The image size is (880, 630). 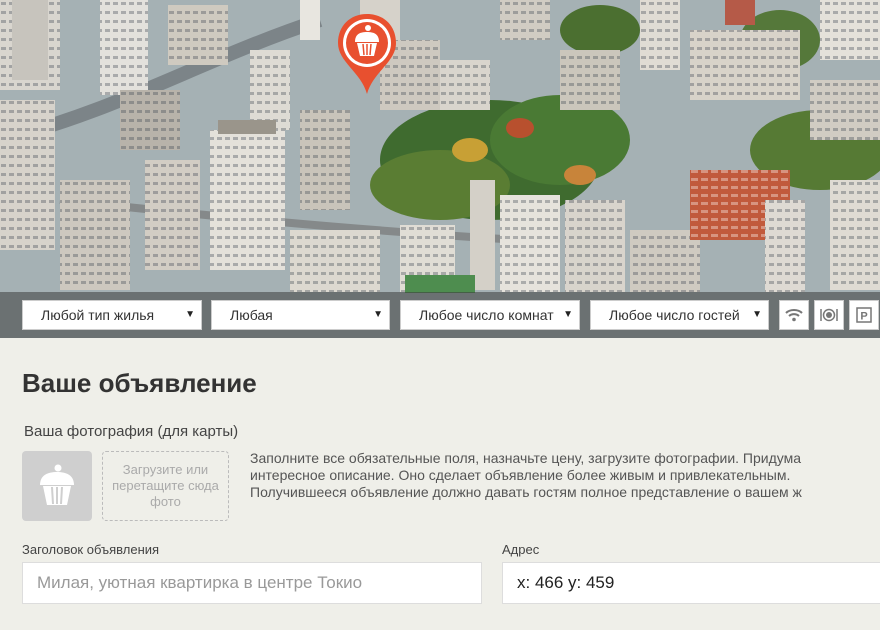 I want to click on rooms-select: Любое число комнат ▼, so click(x=490, y=315).